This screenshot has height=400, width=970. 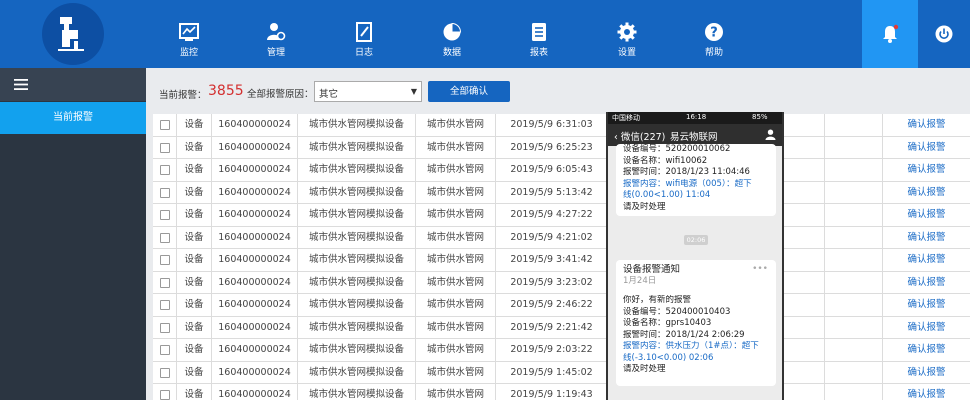 What do you see at coordinates (73, 118) in the screenshot?
I see `sidebar-item-current-alarm: 当前报警` at bounding box center [73, 118].